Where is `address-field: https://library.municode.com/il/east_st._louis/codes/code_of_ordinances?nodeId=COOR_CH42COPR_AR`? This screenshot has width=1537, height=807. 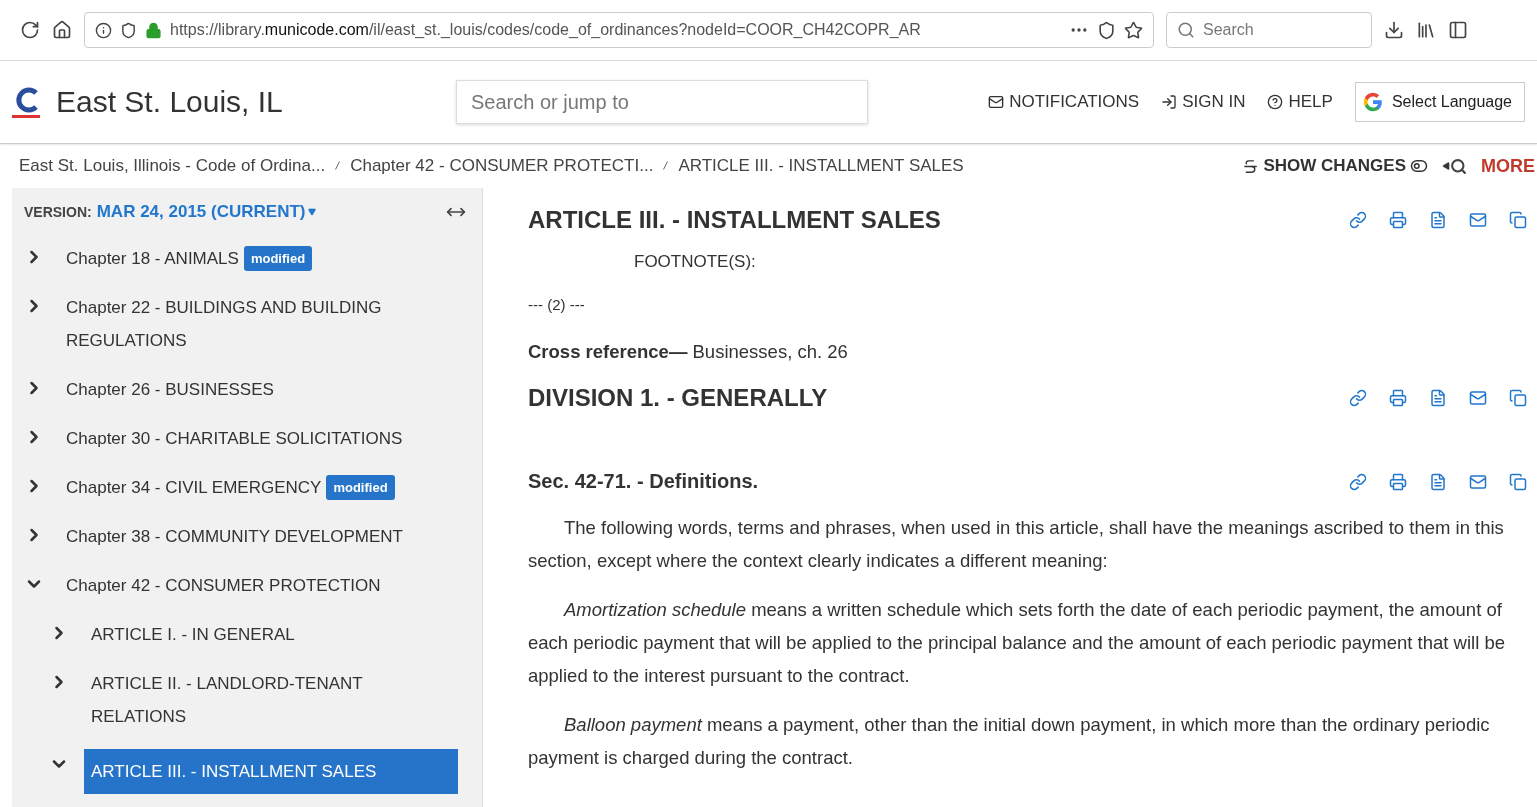
address-field: https://library.municode.com/il/east_st._louis/codes/code_of_ordinances?nodeId=COOR_CH42COPR_AR is located at coordinates (619, 30).